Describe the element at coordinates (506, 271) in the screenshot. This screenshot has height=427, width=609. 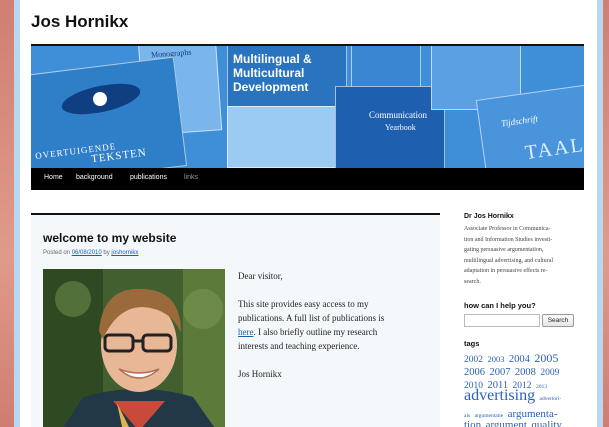
I see `sidebar-bio-line: adaptation in persuasive effects re-` at that location.